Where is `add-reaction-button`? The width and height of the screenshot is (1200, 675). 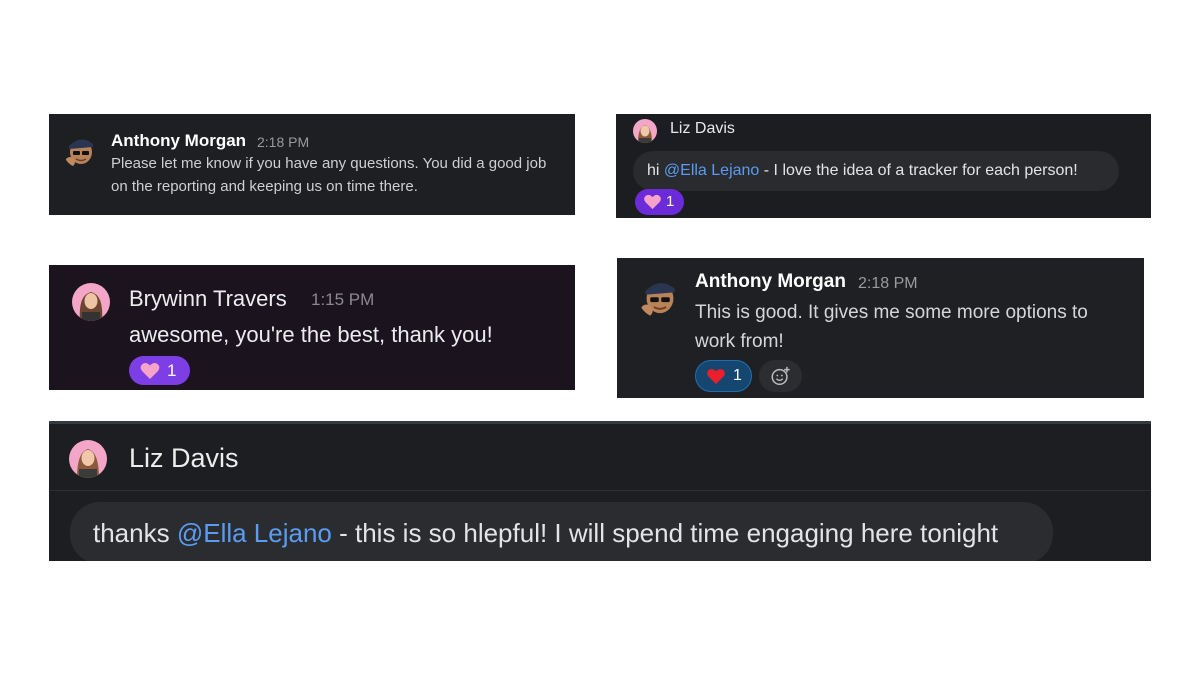
add-reaction-button is located at coordinates (780, 376).